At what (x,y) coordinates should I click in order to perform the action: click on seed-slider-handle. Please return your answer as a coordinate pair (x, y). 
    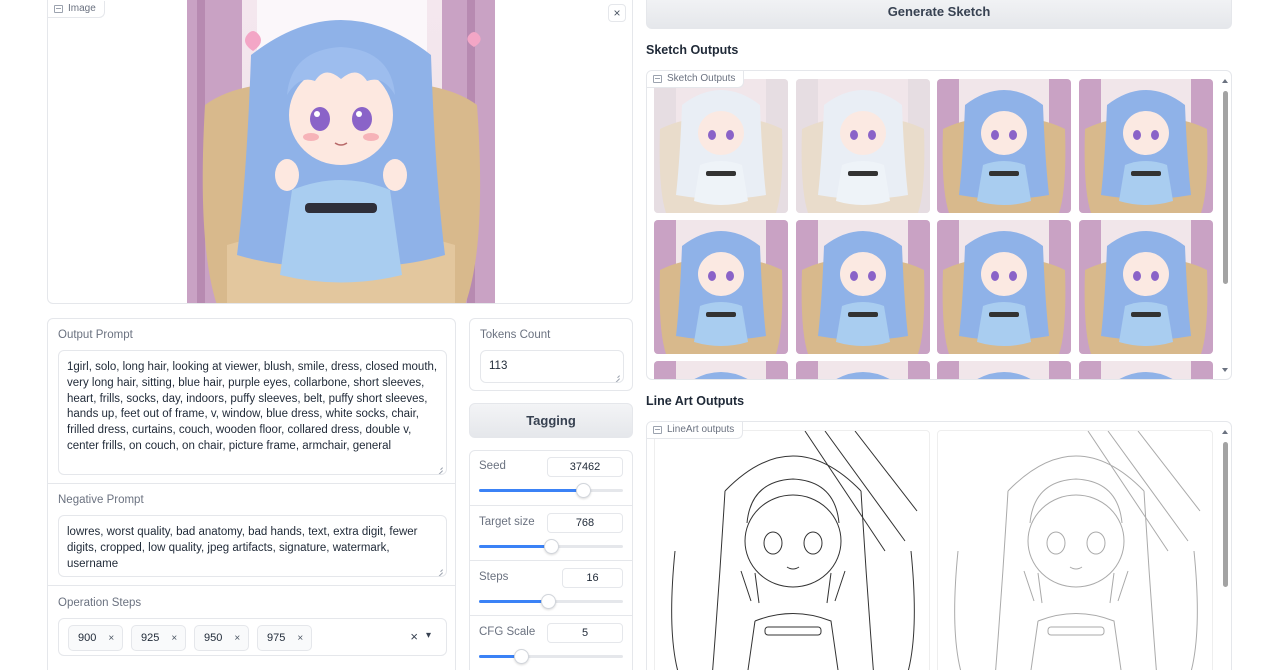
    Looking at the image, I should click on (583, 490).